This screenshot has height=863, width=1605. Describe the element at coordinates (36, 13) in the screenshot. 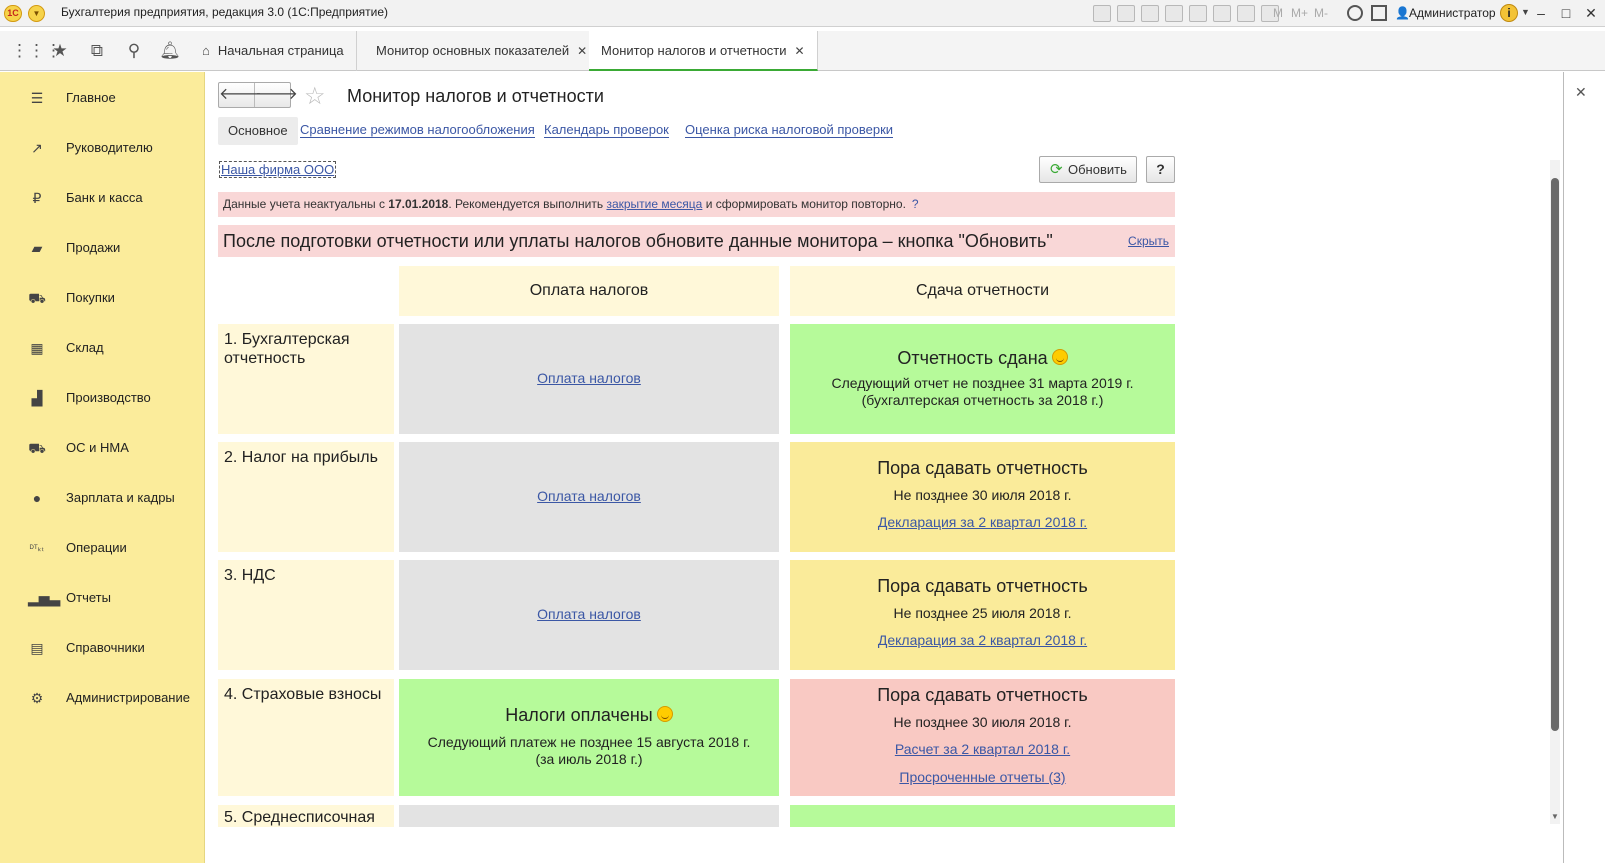

I see `main-menu-chevron-icon: ▼` at that location.